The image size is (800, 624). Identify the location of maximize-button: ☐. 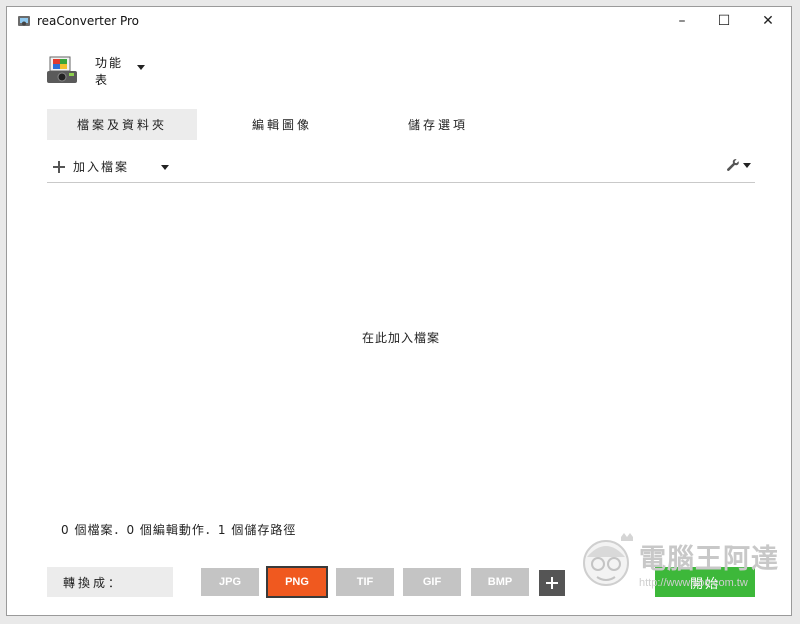
(724, 21).